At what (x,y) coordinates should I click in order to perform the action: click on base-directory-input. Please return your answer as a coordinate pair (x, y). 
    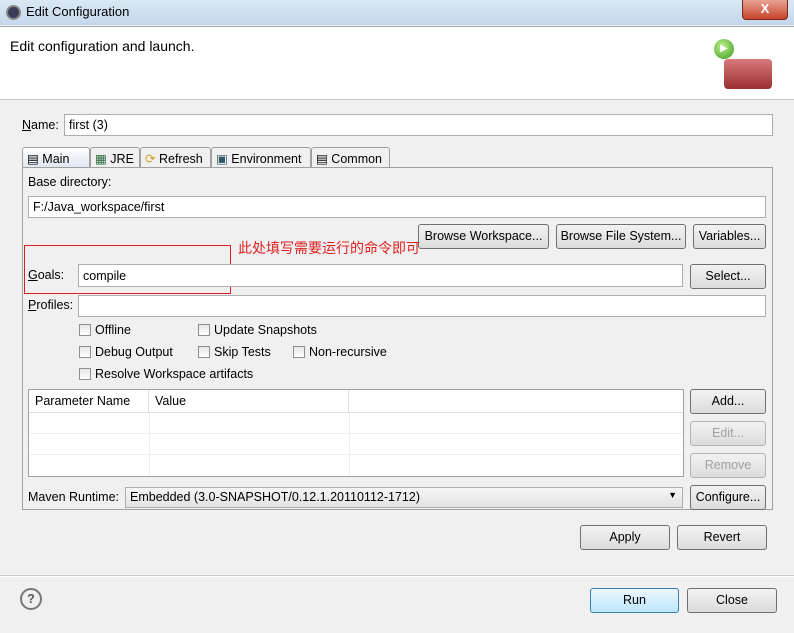
    Looking at the image, I should click on (397, 207).